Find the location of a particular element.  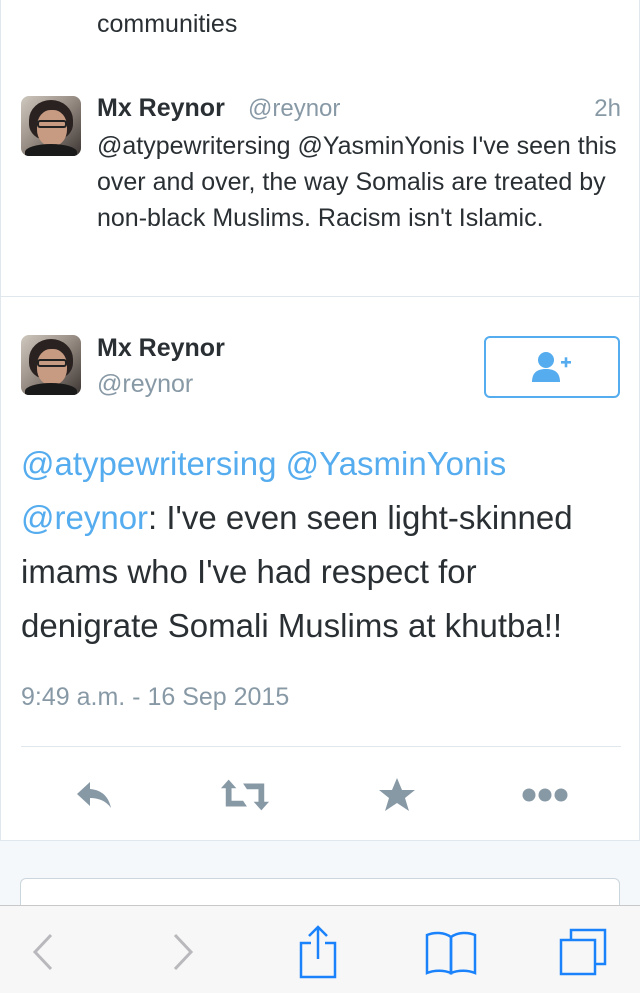

retweet-icon is located at coordinates (245, 795).